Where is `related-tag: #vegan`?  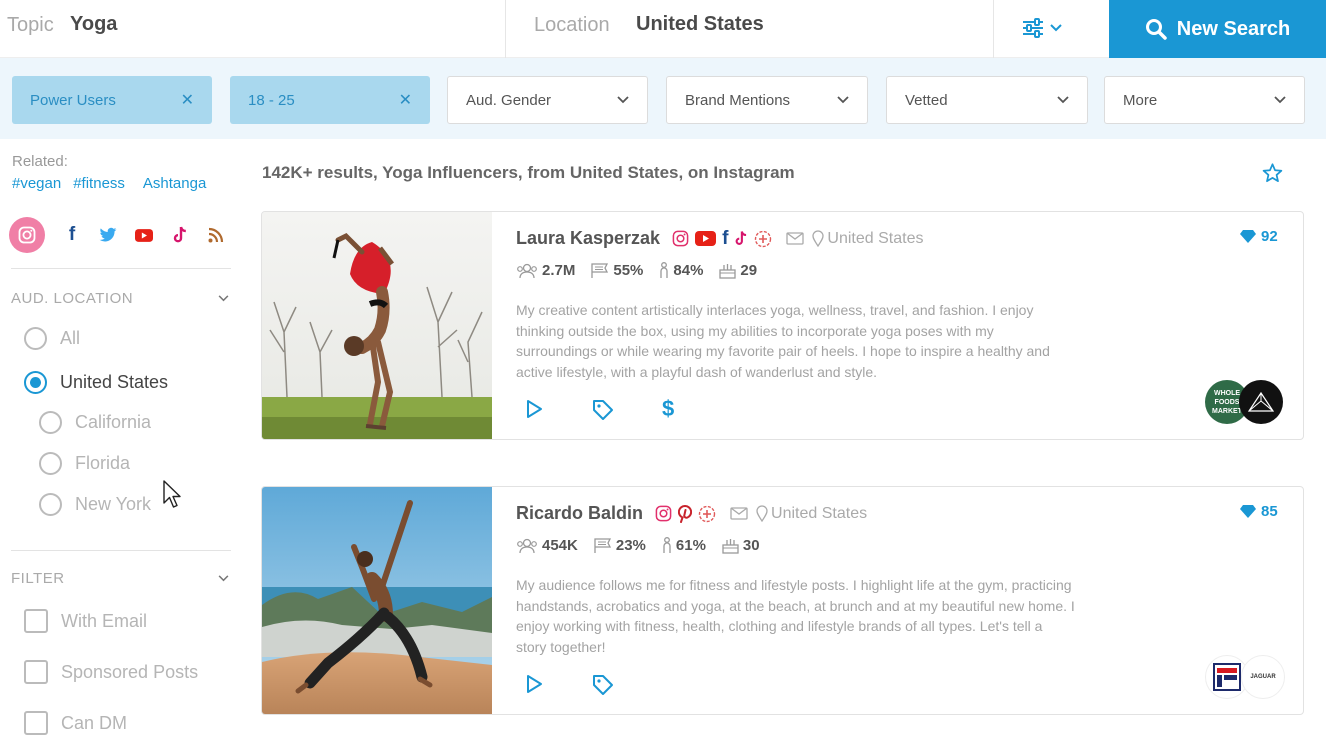
related-tag: #vegan is located at coordinates (36, 183).